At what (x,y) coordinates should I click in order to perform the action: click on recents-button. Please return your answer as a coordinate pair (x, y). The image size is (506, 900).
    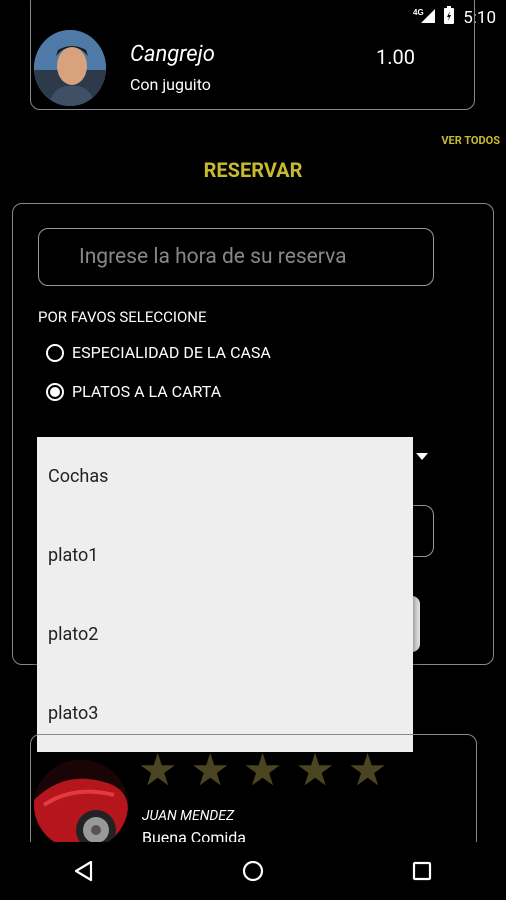
    Looking at the image, I should click on (422, 871).